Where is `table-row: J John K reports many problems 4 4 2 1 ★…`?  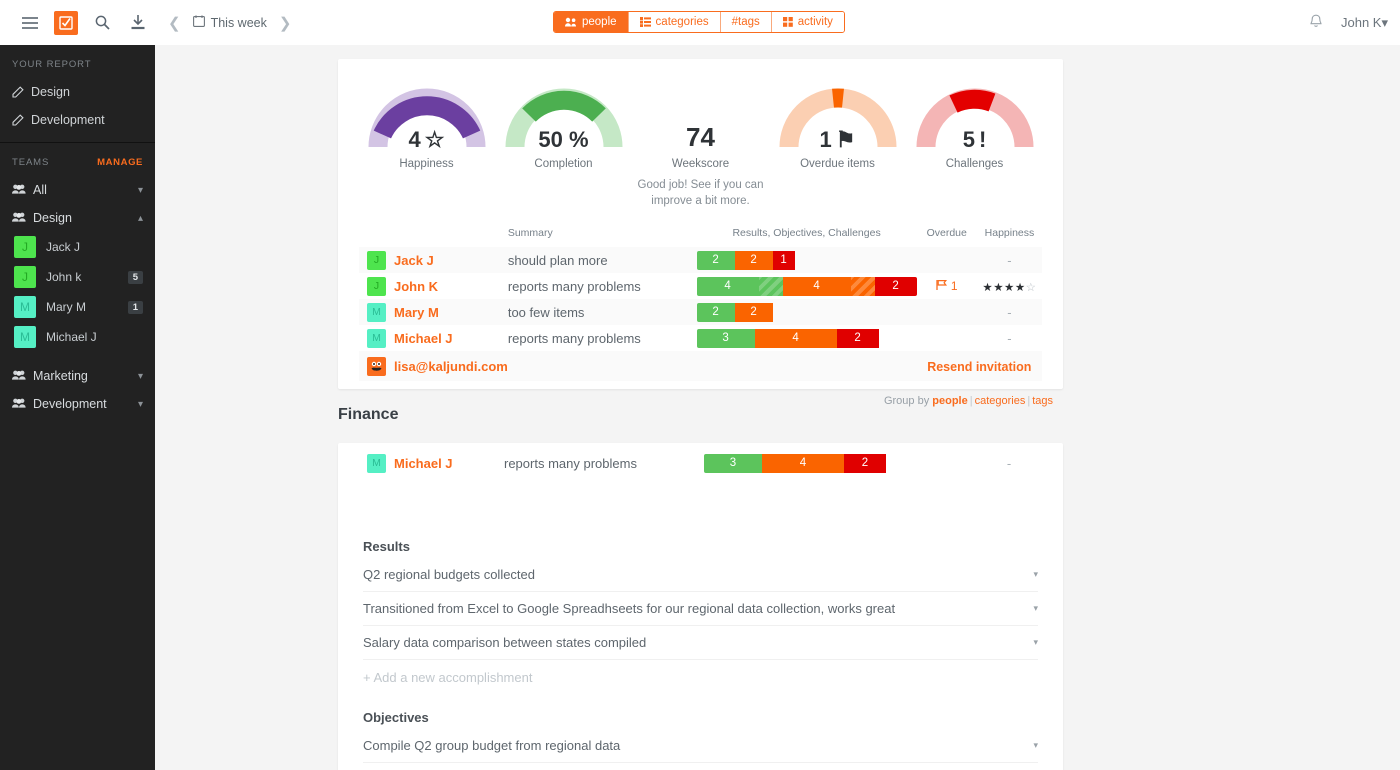 table-row: J John K reports many problems 4 4 2 1 ★… is located at coordinates (700, 286).